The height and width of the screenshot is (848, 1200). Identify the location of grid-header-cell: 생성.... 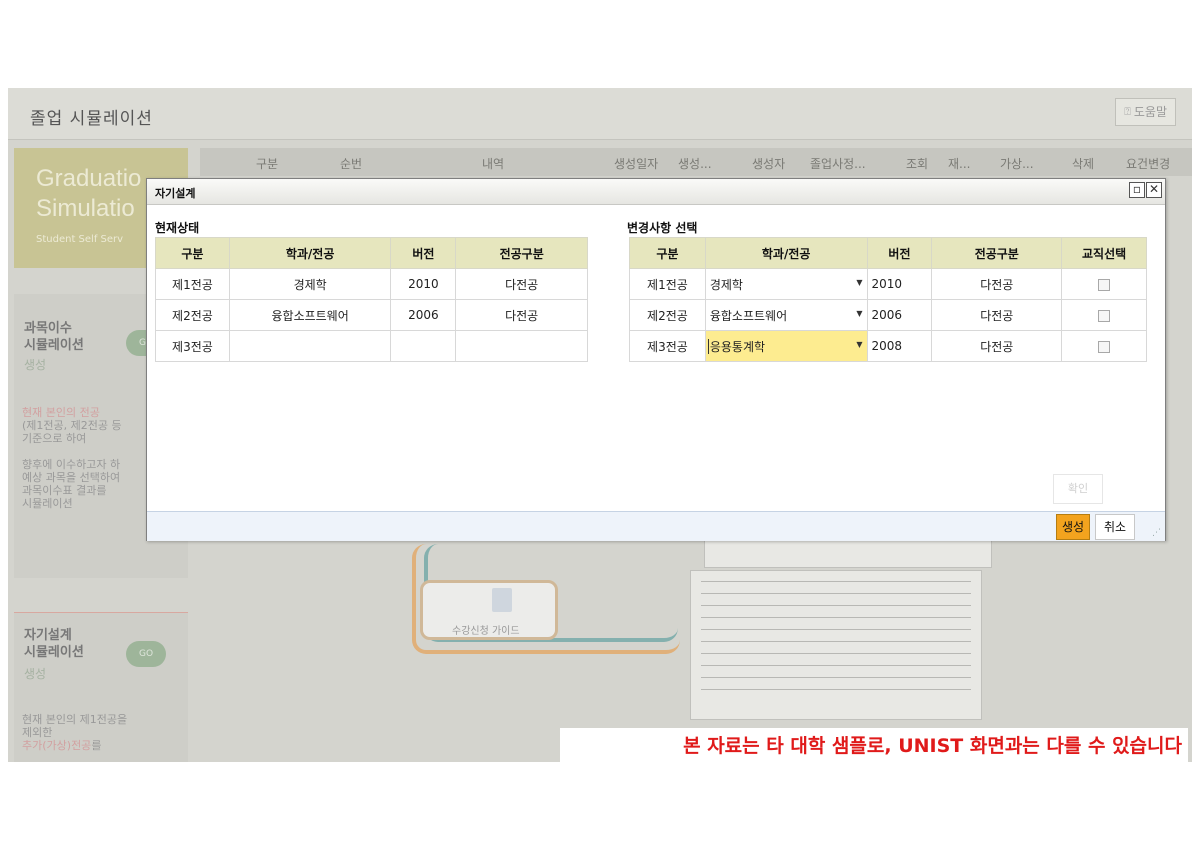
(695, 164).